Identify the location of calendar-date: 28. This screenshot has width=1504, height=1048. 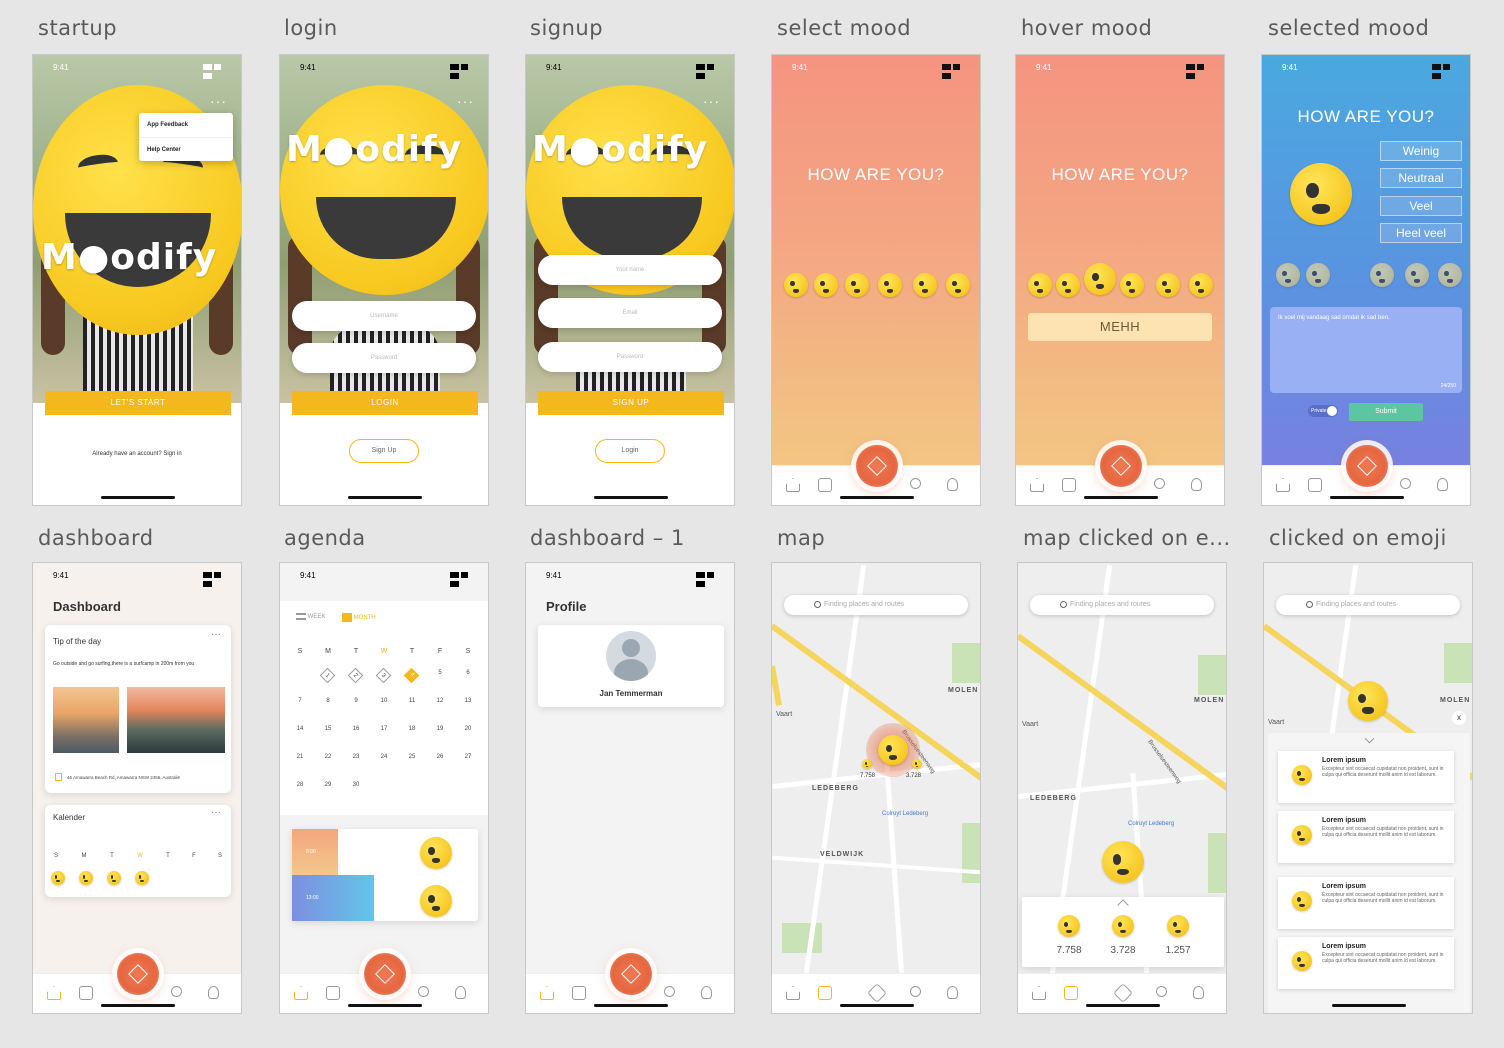
(300, 785).